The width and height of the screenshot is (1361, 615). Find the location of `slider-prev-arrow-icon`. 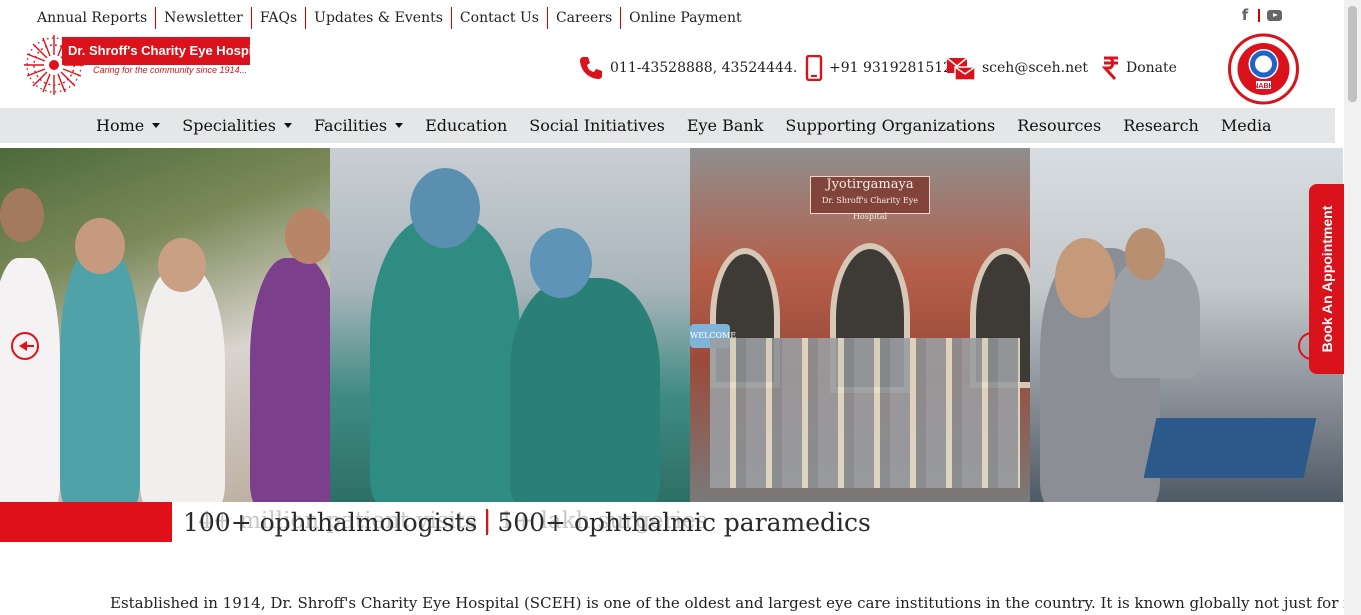

slider-prev-arrow-icon is located at coordinates (25, 346).